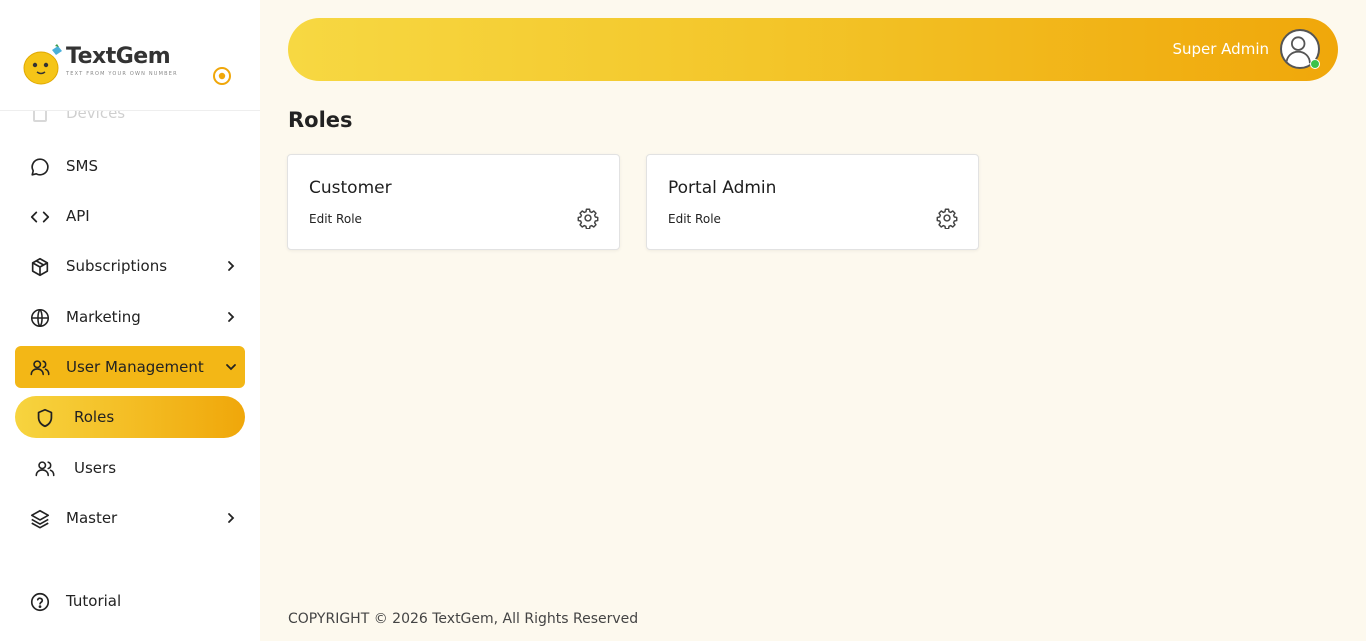 The width and height of the screenshot is (1366, 641). I want to click on brand-name: TextGem, so click(118, 56).